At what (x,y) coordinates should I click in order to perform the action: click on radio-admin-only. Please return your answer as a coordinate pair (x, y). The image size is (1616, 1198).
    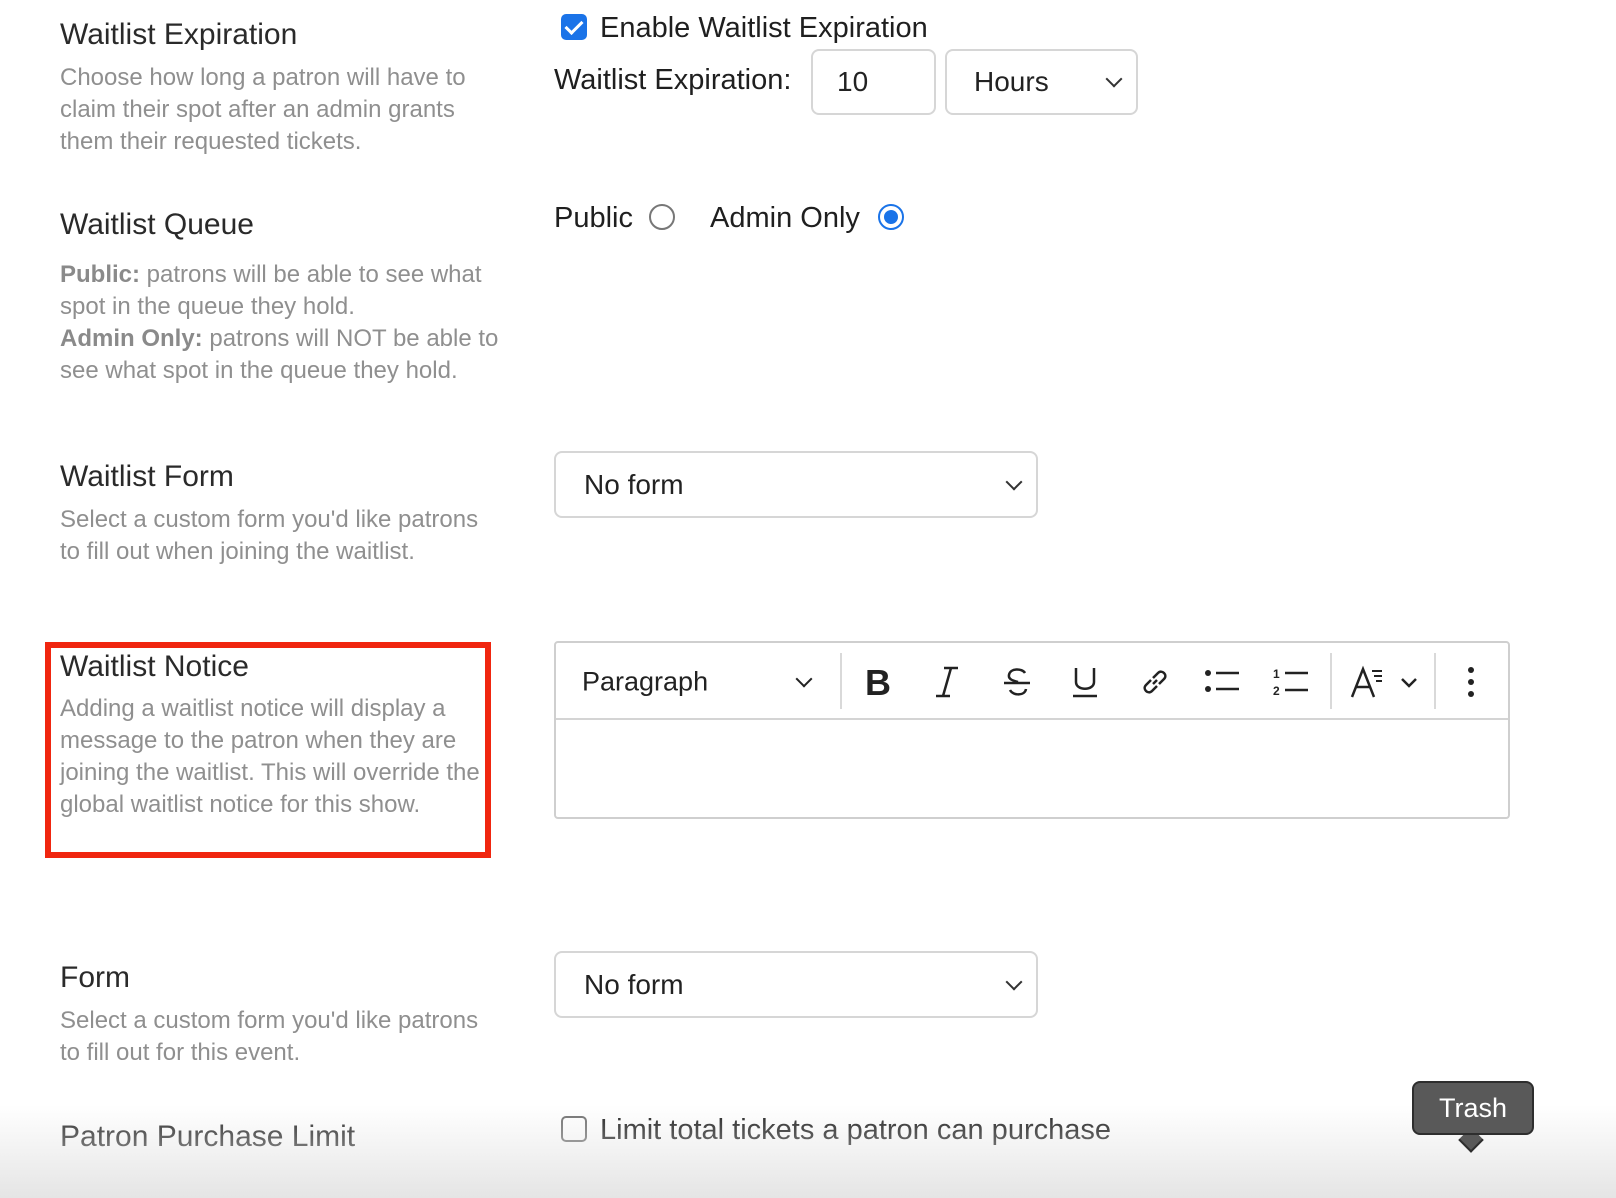
    Looking at the image, I should click on (891, 217).